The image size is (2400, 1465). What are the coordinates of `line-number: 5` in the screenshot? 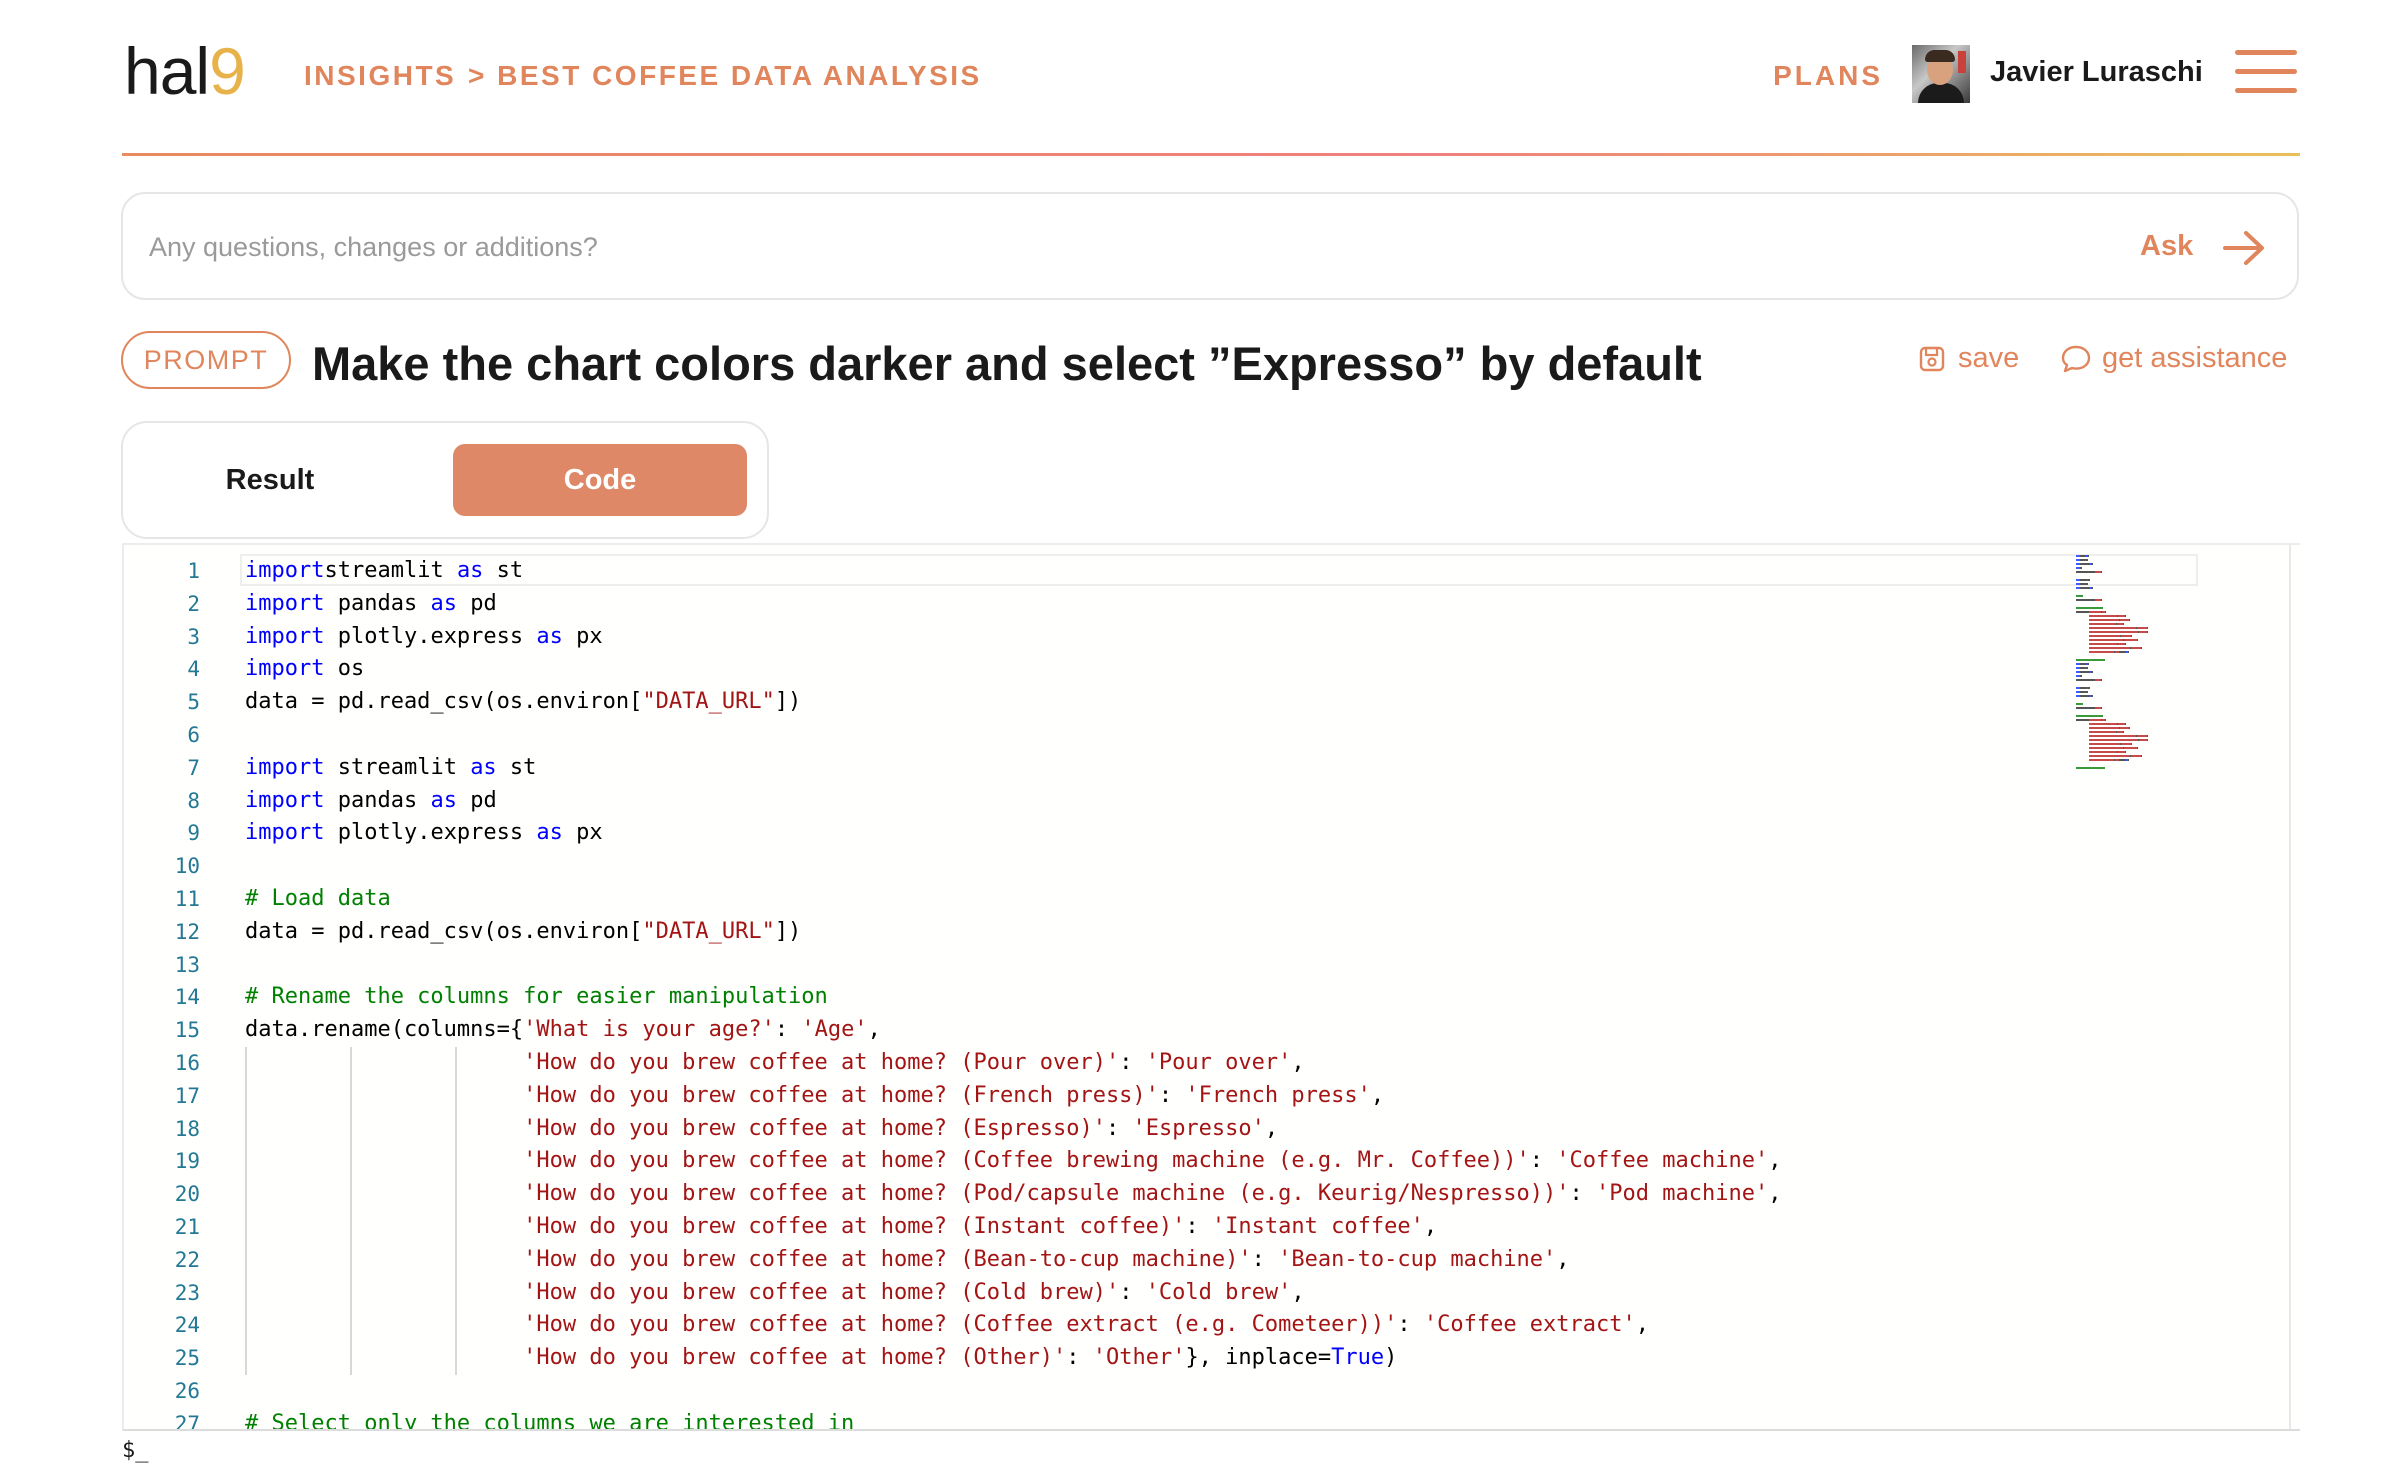 It's located at (193, 702).